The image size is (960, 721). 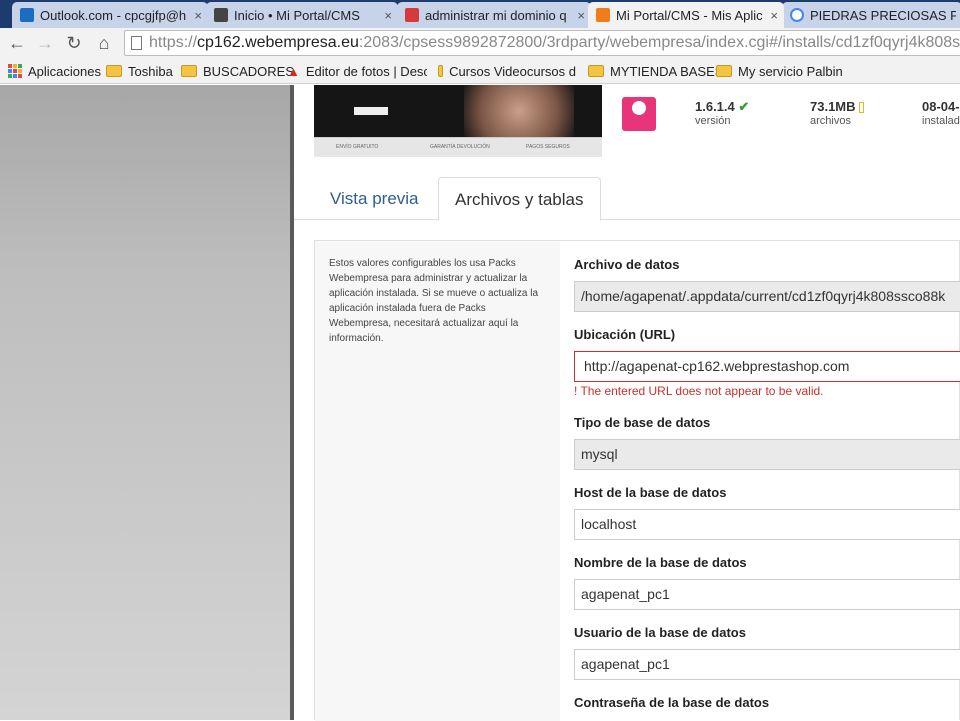 I want to click on bookmark-label: My servicio Palbin, so click(x=790, y=71).